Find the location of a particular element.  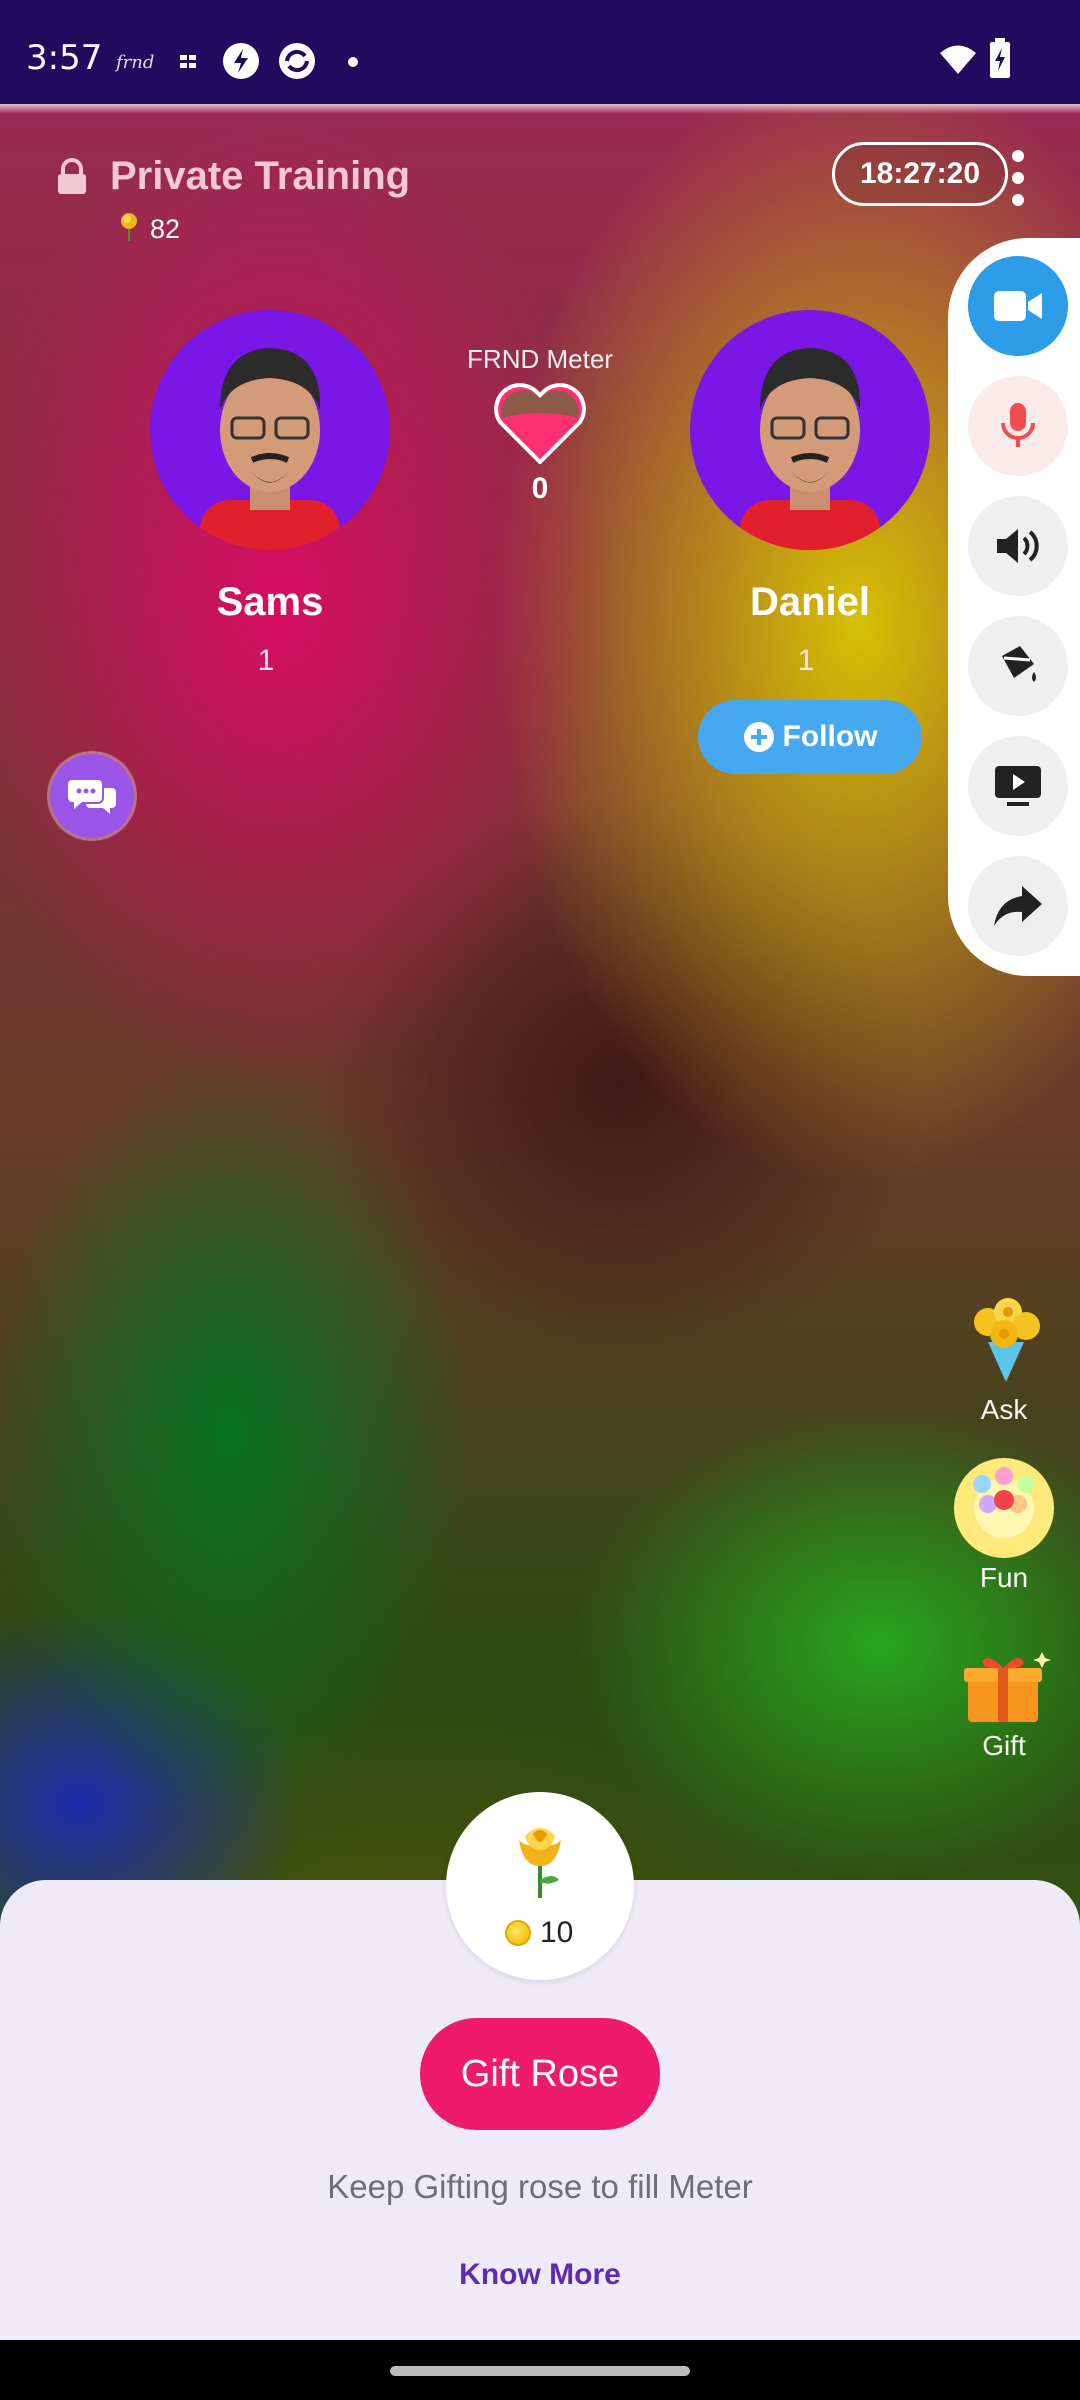

follow-label: Follow is located at coordinates (830, 736).